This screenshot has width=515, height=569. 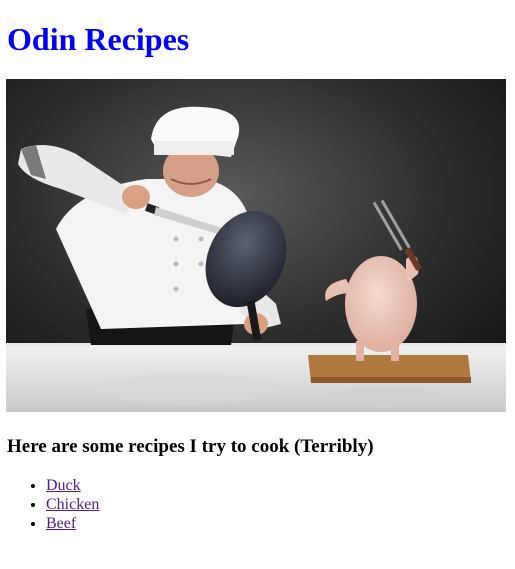 What do you see at coordinates (63, 485) in the screenshot?
I see `recipe-link-duck: Duck` at bounding box center [63, 485].